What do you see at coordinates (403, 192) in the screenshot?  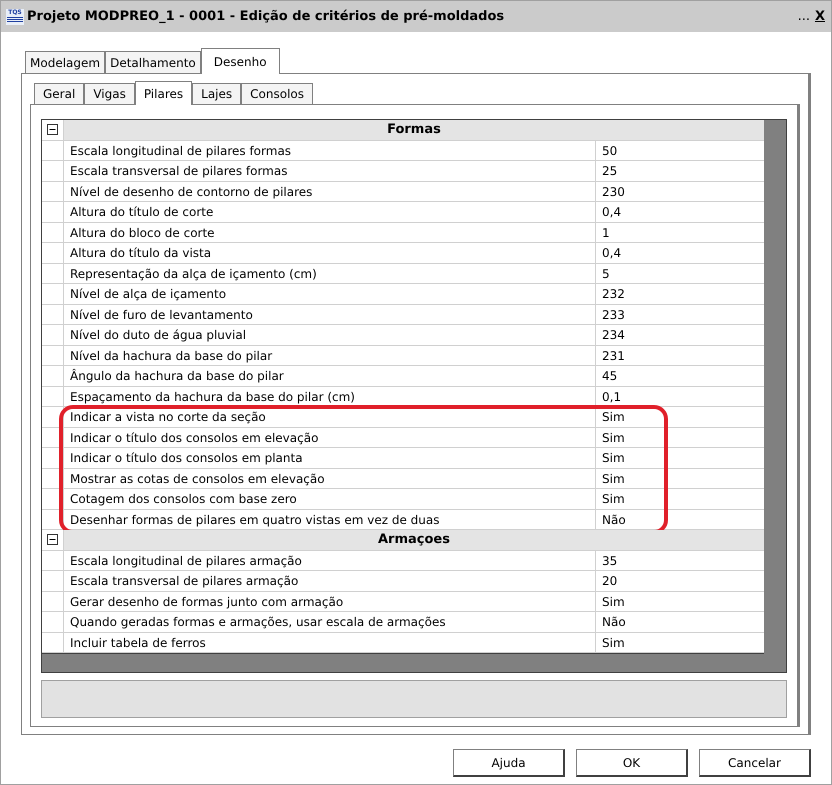 I see `property-row: Nível de desenho de contorno de pilares 230` at bounding box center [403, 192].